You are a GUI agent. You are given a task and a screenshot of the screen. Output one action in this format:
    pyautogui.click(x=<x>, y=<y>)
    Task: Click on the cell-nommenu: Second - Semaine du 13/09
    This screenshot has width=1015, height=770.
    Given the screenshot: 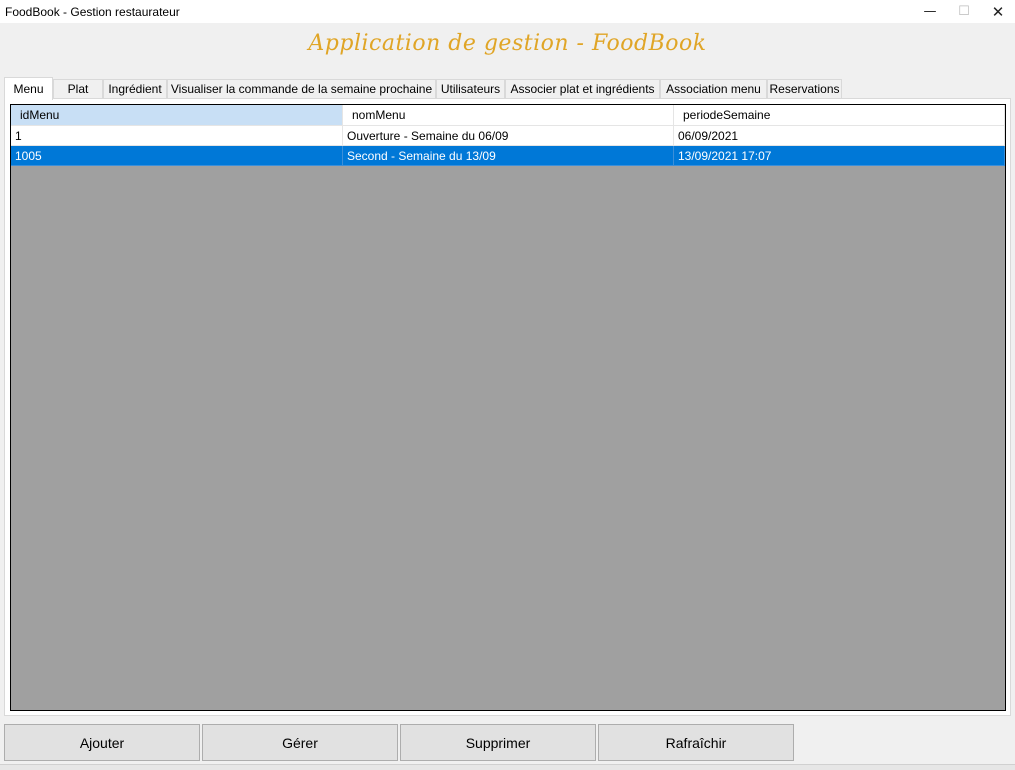 What is the action you would take?
    pyautogui.click(x=508, y=156)
    